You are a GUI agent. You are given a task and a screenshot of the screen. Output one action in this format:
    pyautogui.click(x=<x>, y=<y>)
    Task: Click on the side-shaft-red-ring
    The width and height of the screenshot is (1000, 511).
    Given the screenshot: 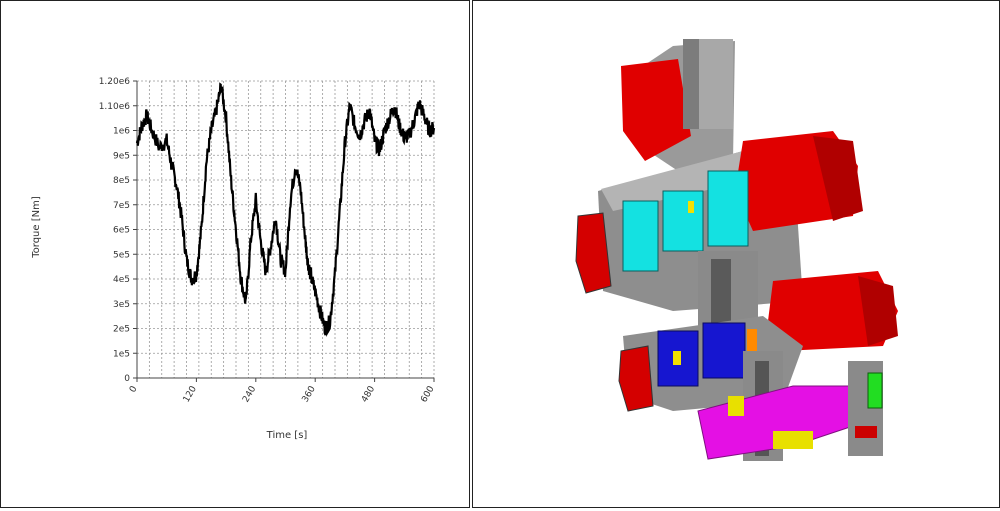 What is the action you would take?
    pyautogui.click(x=866, y=432)
    